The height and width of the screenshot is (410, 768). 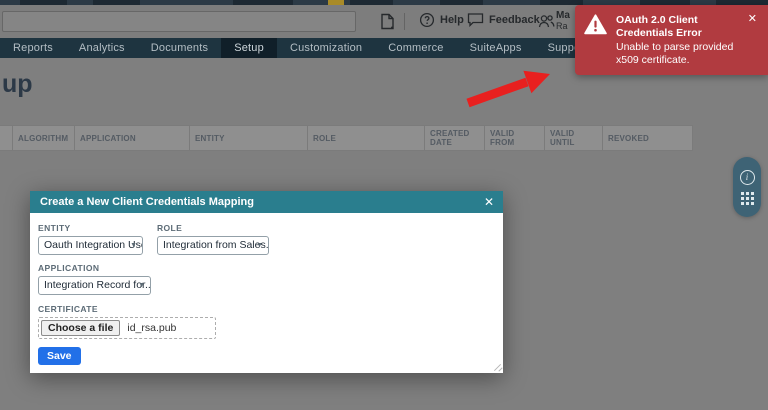 What do you see at coordinates (249, 48) in the screenshot?
I see `nav-tab-setup: Setup` at bounding box center [249, 48].